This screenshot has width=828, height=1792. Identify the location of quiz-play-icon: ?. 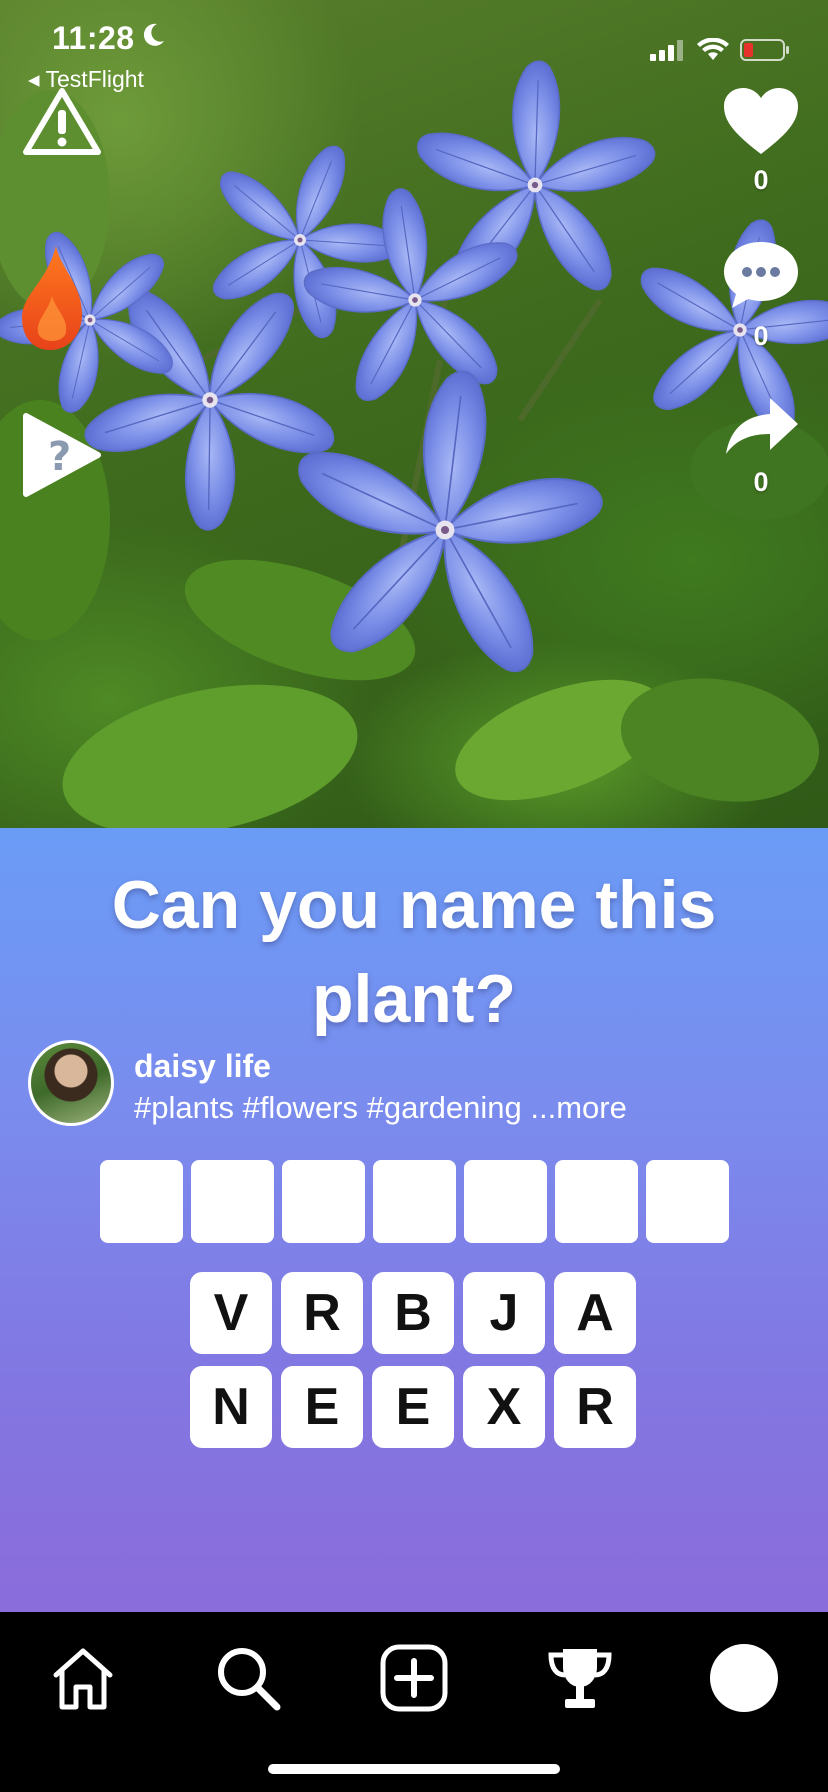
(61, 455).